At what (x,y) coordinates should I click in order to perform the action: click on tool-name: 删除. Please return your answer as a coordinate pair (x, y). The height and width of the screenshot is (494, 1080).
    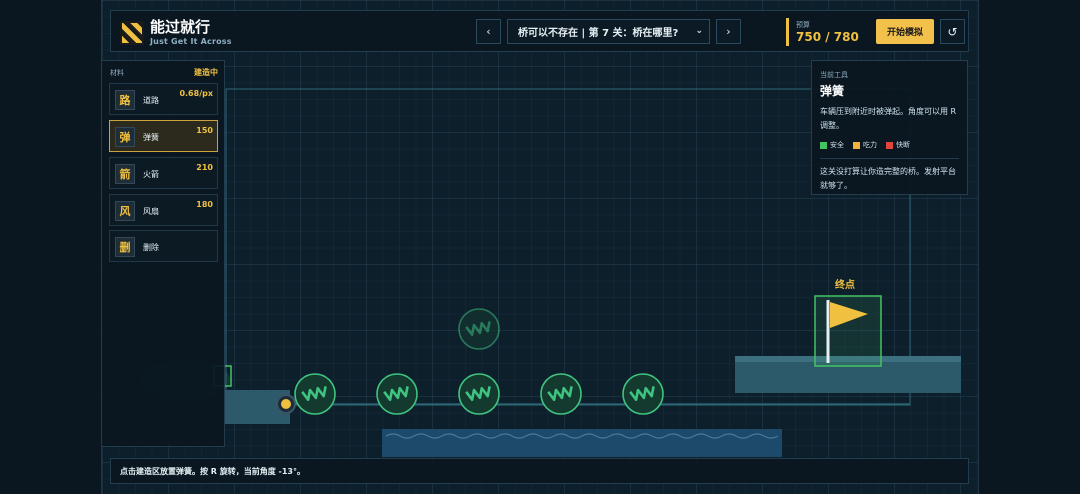
    Looking at the image, I should click on (151, 247).